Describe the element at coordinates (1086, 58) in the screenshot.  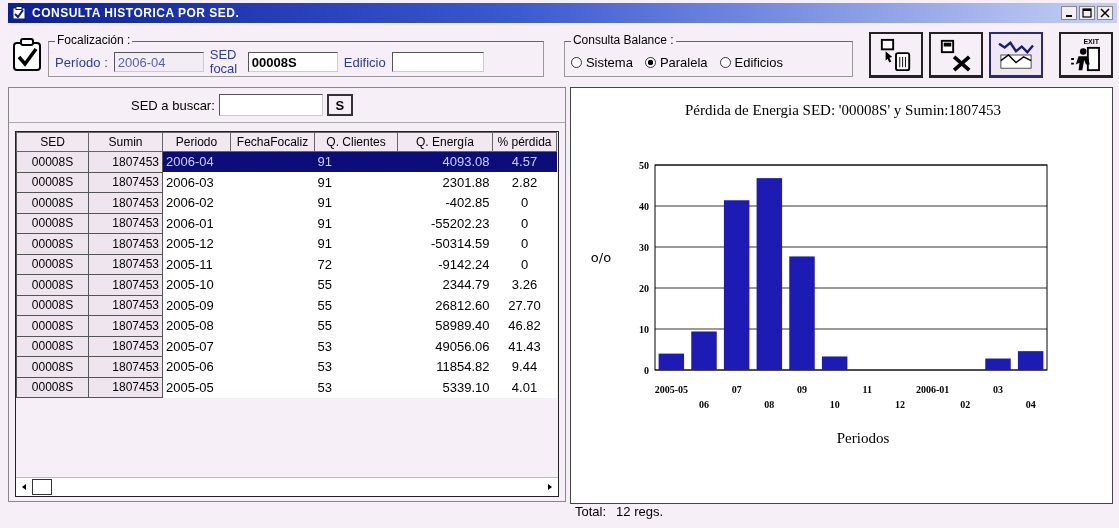
I see `running-figure-door-icon` at that location.